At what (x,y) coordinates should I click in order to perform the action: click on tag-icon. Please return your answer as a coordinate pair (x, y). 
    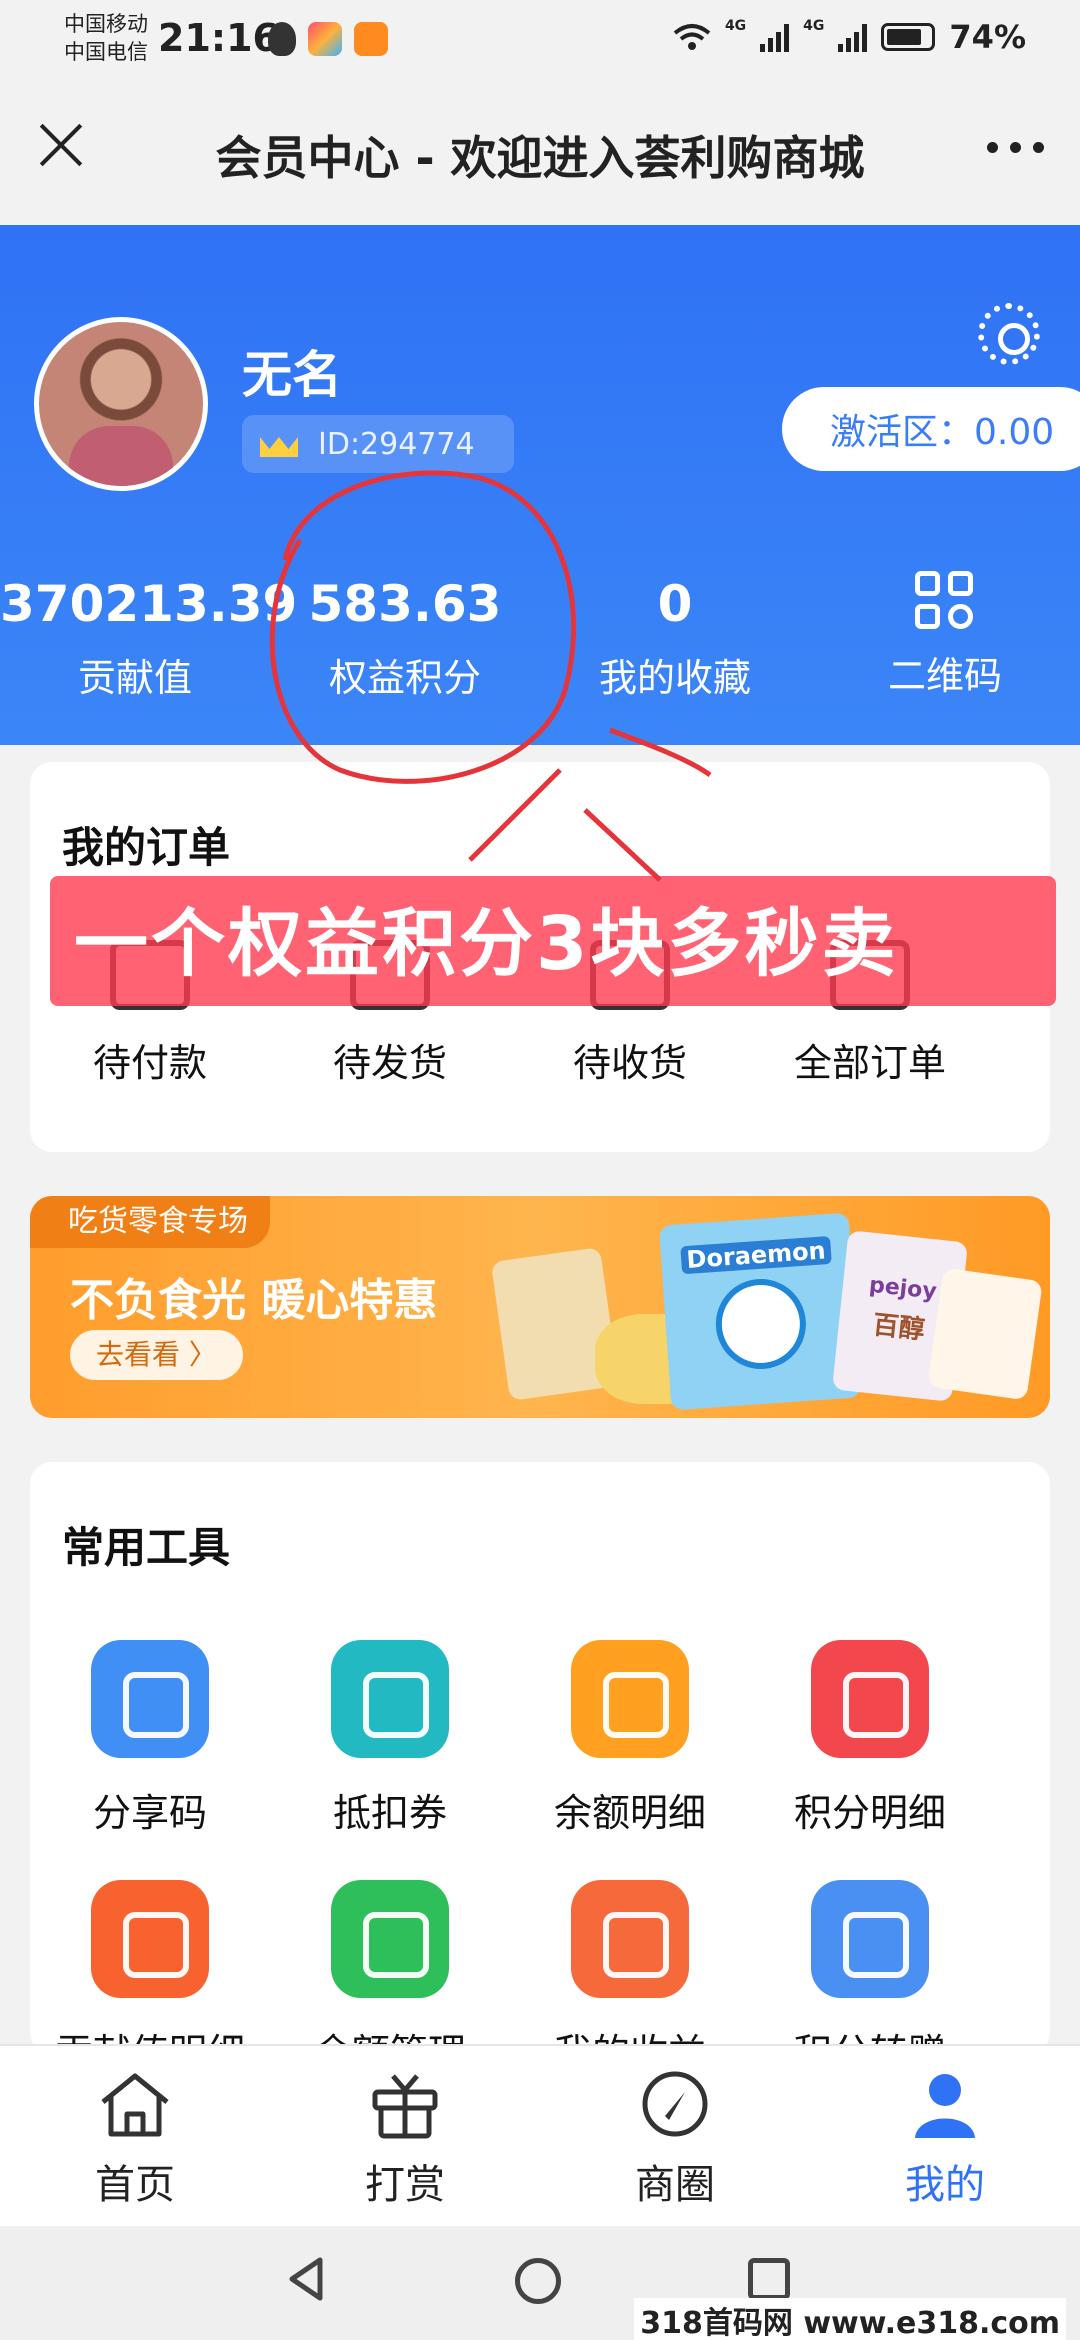
    Looking at the image, I should click on (150, 1939).